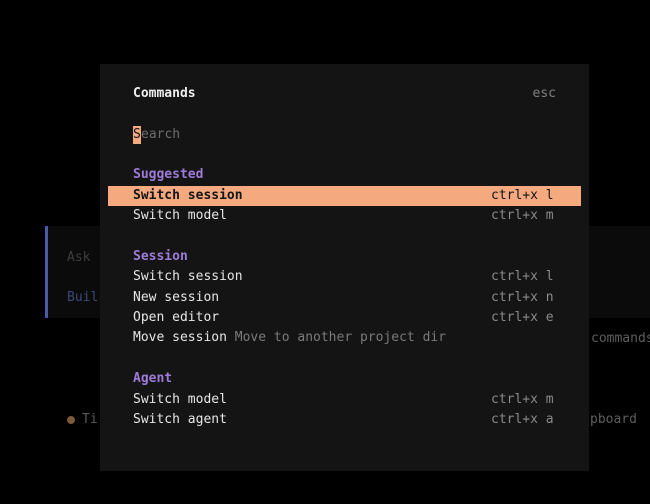  Describe the element at coordinates (522, 297) in the screenshot. I see `command-shortcut: ctrl+x n` at that location.